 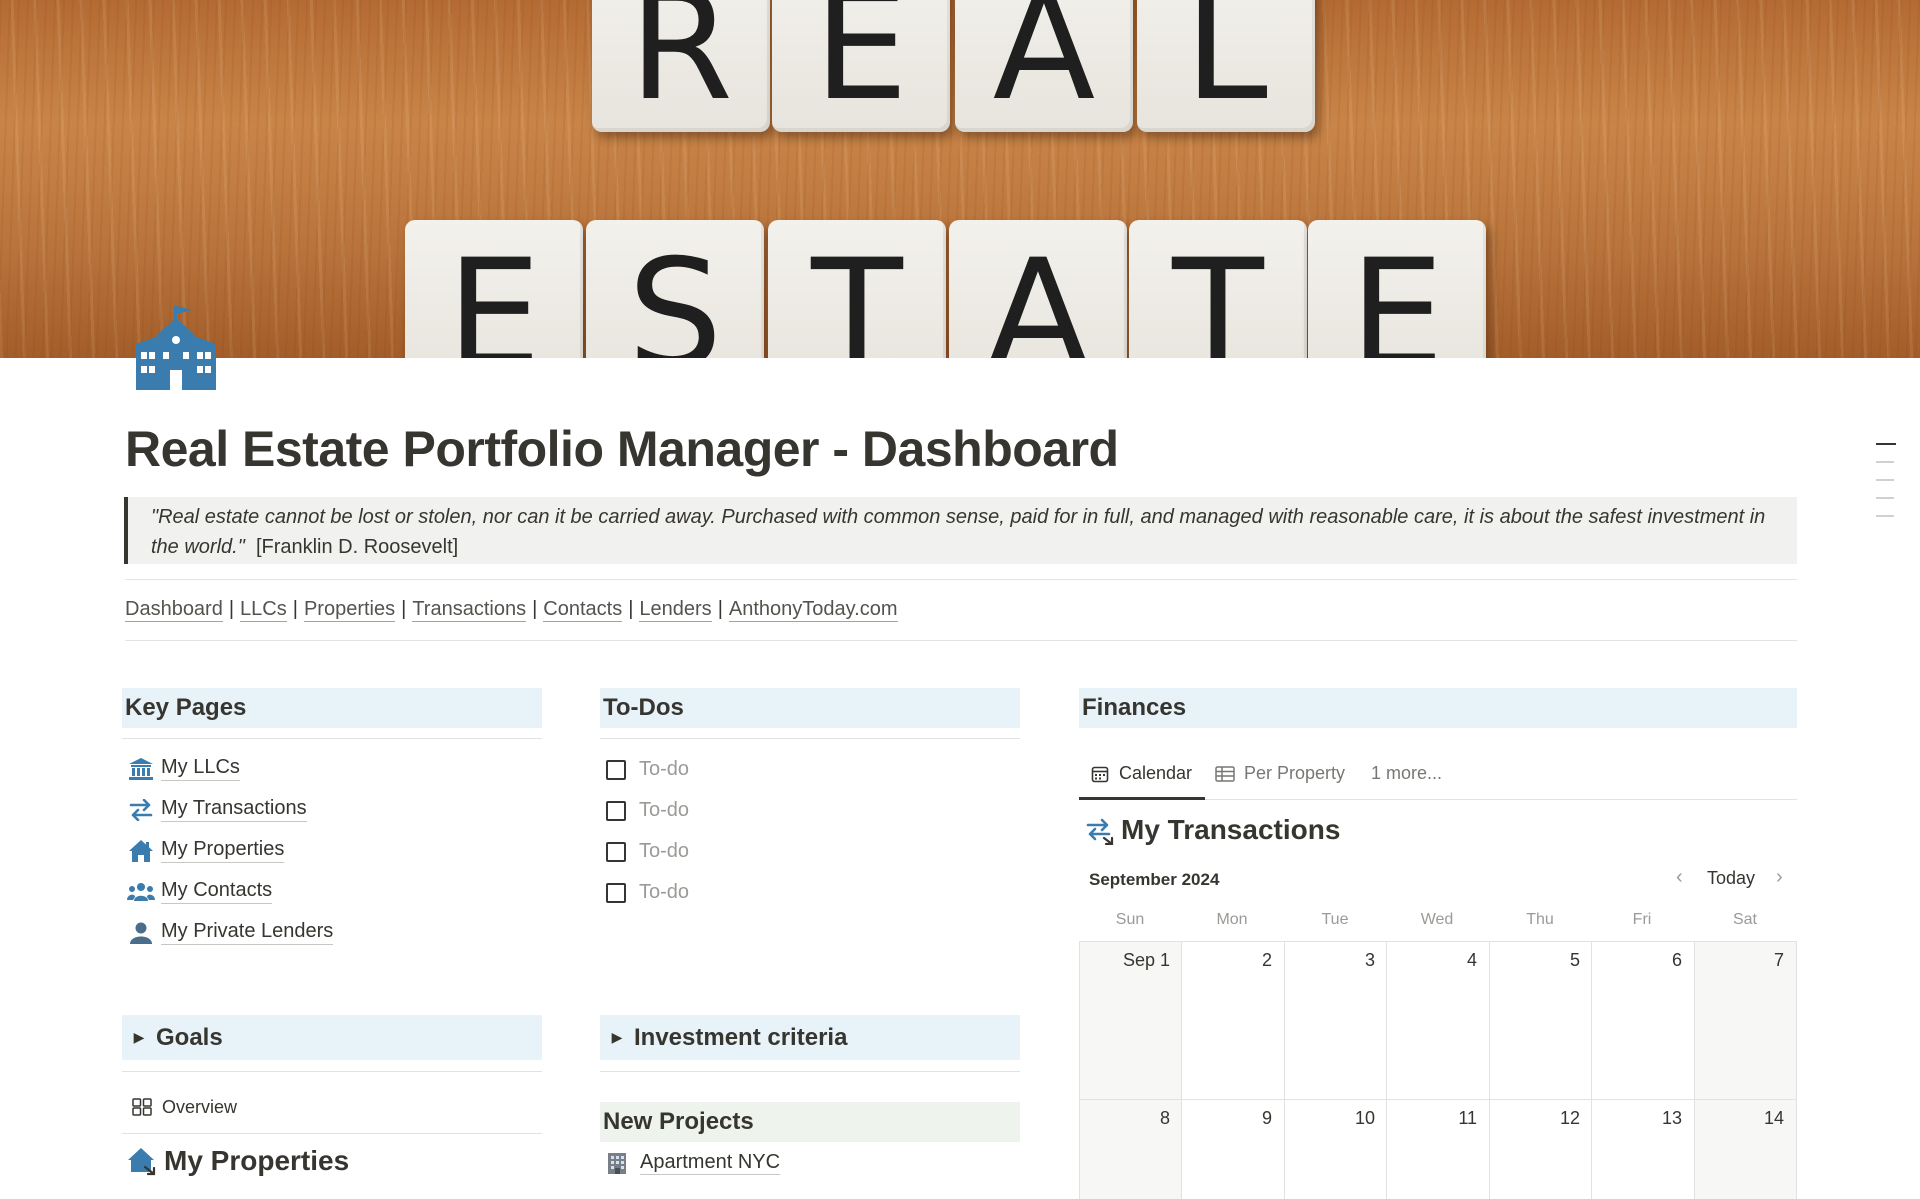 What do you see at coordinates (1642, 919) in the screenshot?
I see `weekday-label: Fri` at bounding box center [1642, 919].